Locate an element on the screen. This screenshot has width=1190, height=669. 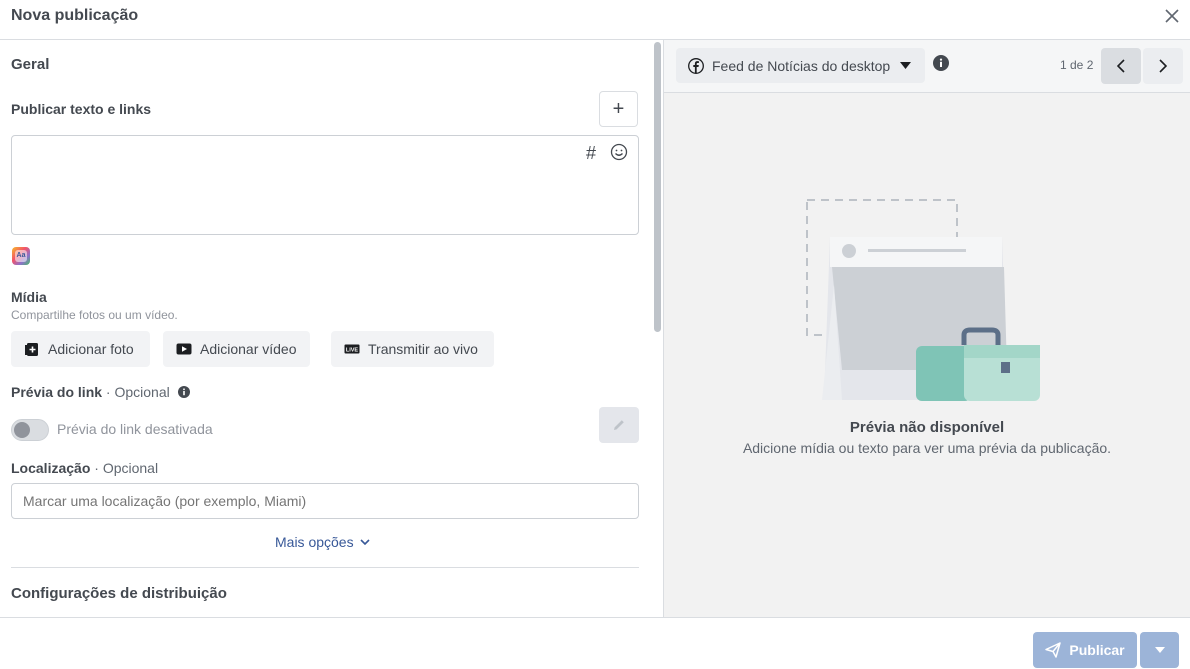
location-label: Localização · Opcional is located at coordinates (85, 468).